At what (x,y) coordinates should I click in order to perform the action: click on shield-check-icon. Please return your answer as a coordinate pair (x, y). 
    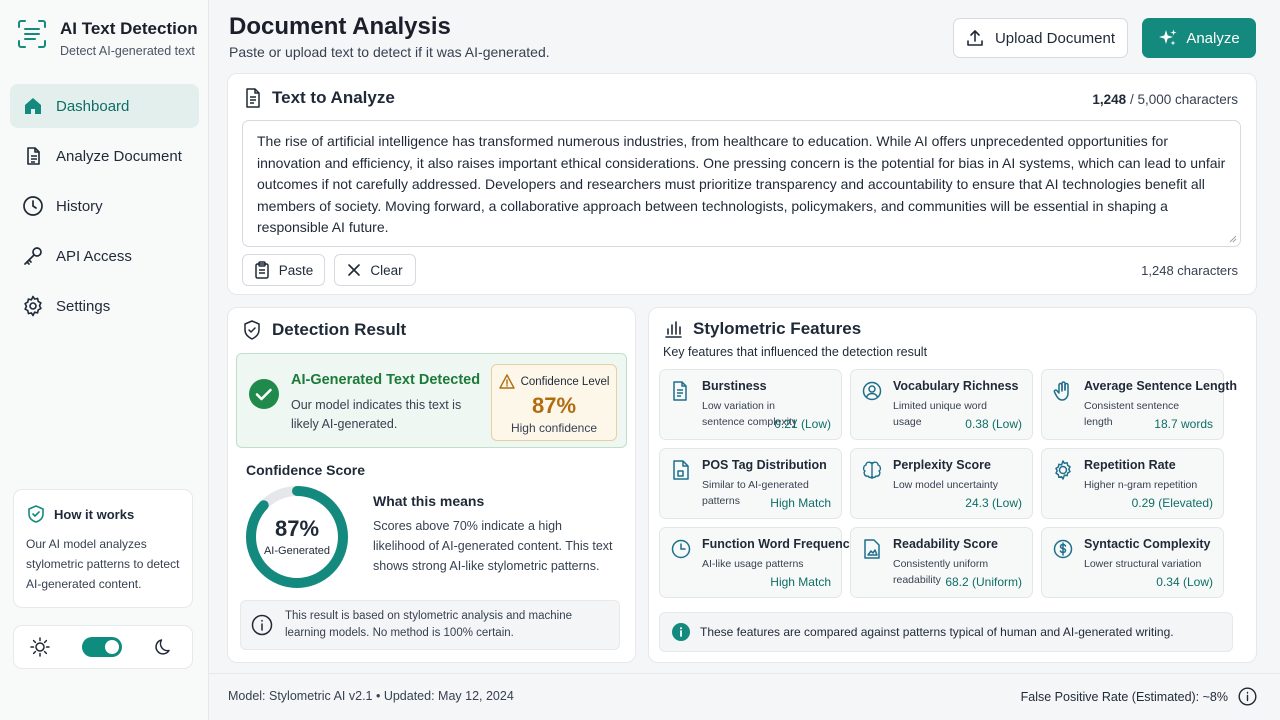
    Looking at the image, I should click on (36, 514).